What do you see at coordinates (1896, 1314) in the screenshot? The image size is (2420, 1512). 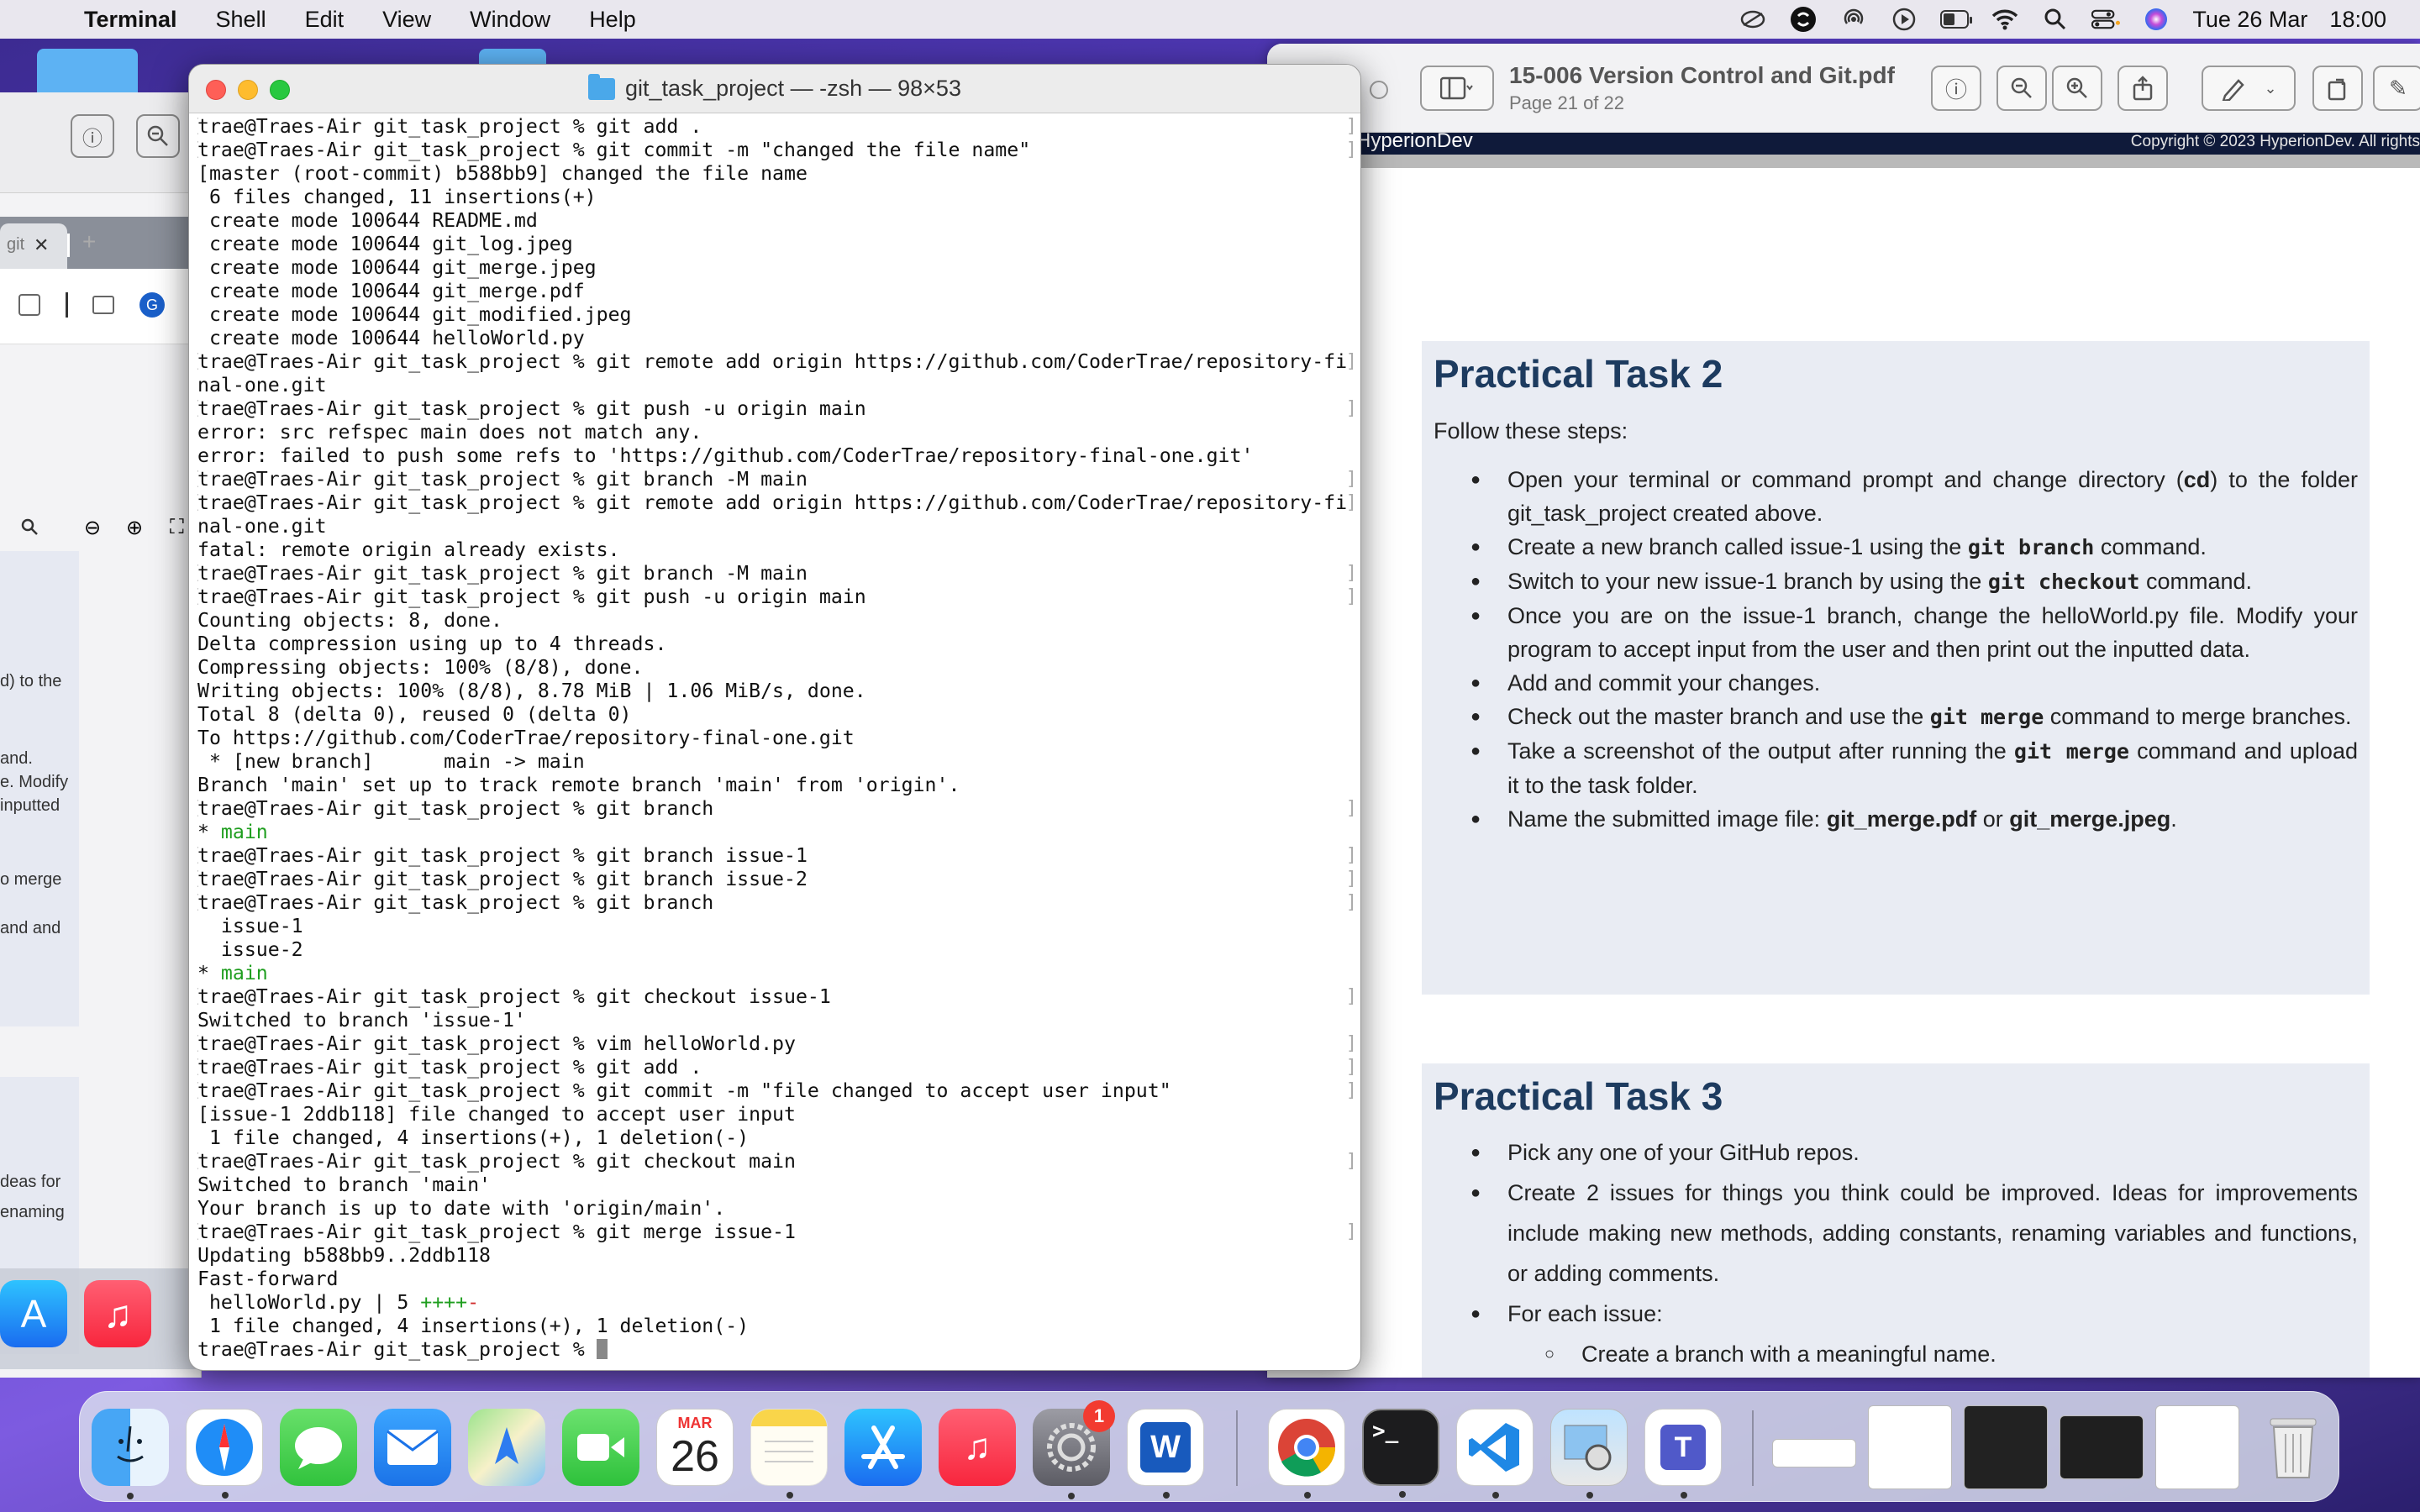 I see `list-item: For each issue:` at bounding box center [1896, 1314].